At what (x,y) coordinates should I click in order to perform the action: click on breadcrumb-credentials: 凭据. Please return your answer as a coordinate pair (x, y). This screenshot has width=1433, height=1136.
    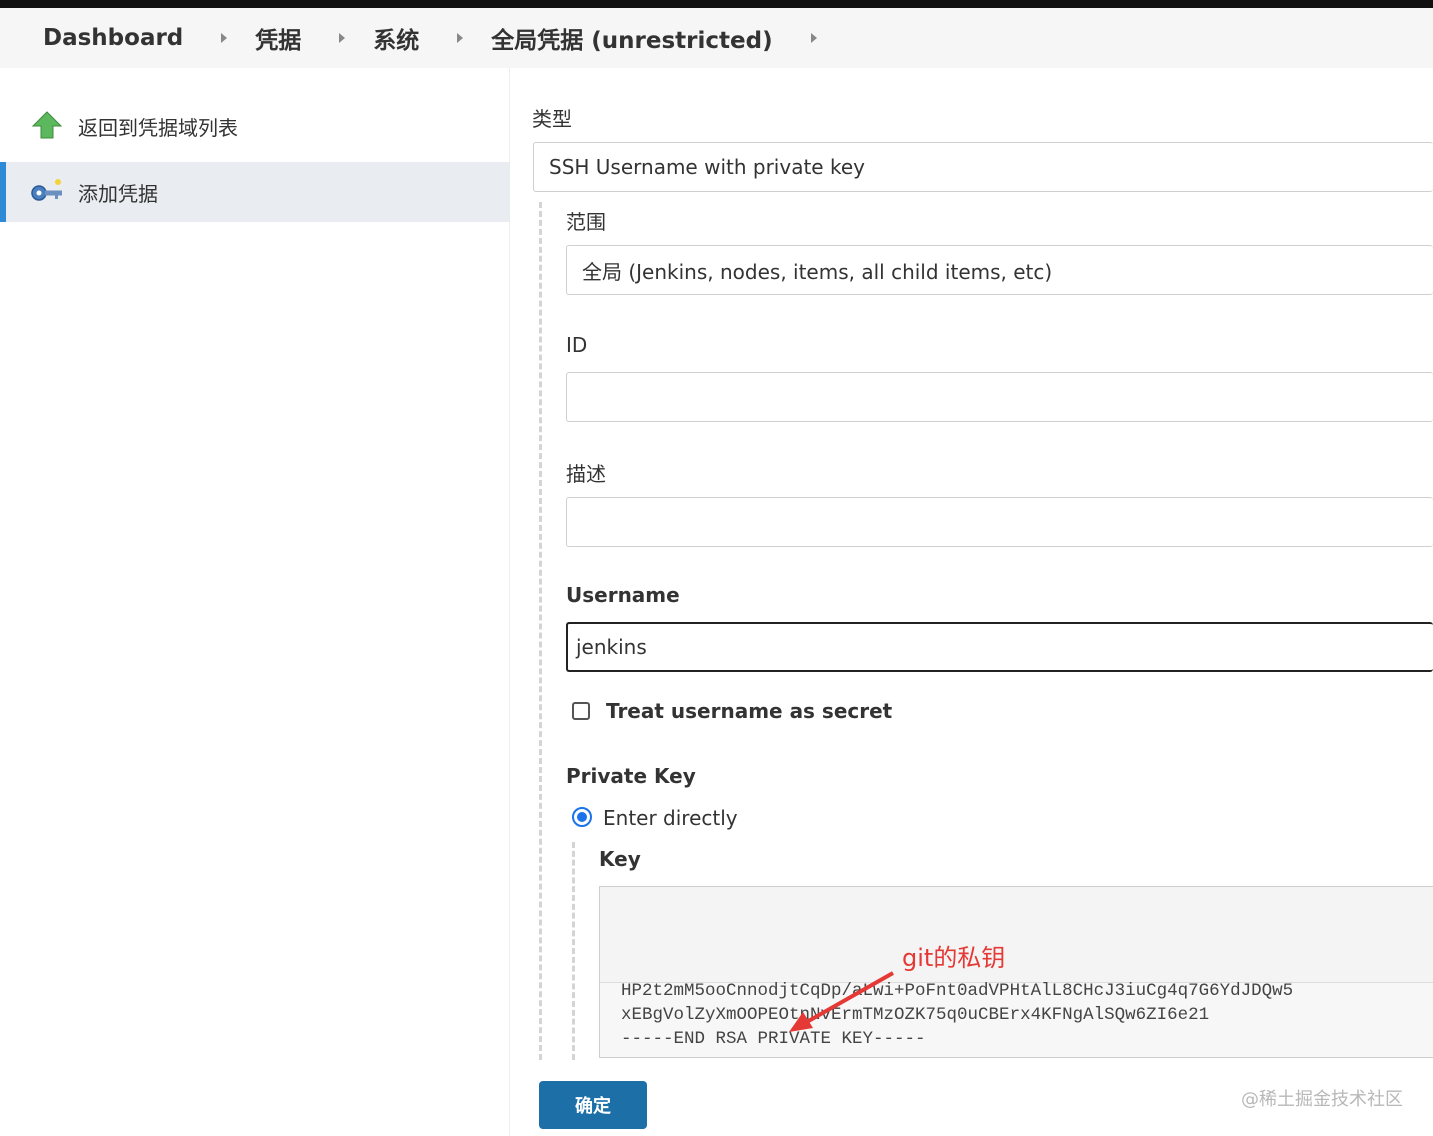
    Looking at the image, I should click on (278, 38).